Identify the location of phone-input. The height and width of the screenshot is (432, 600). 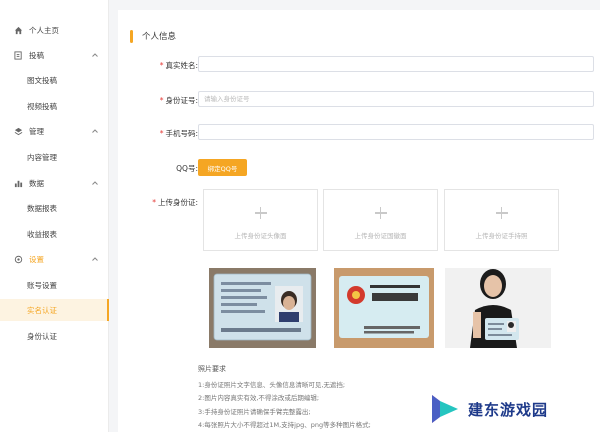
(396, 132).